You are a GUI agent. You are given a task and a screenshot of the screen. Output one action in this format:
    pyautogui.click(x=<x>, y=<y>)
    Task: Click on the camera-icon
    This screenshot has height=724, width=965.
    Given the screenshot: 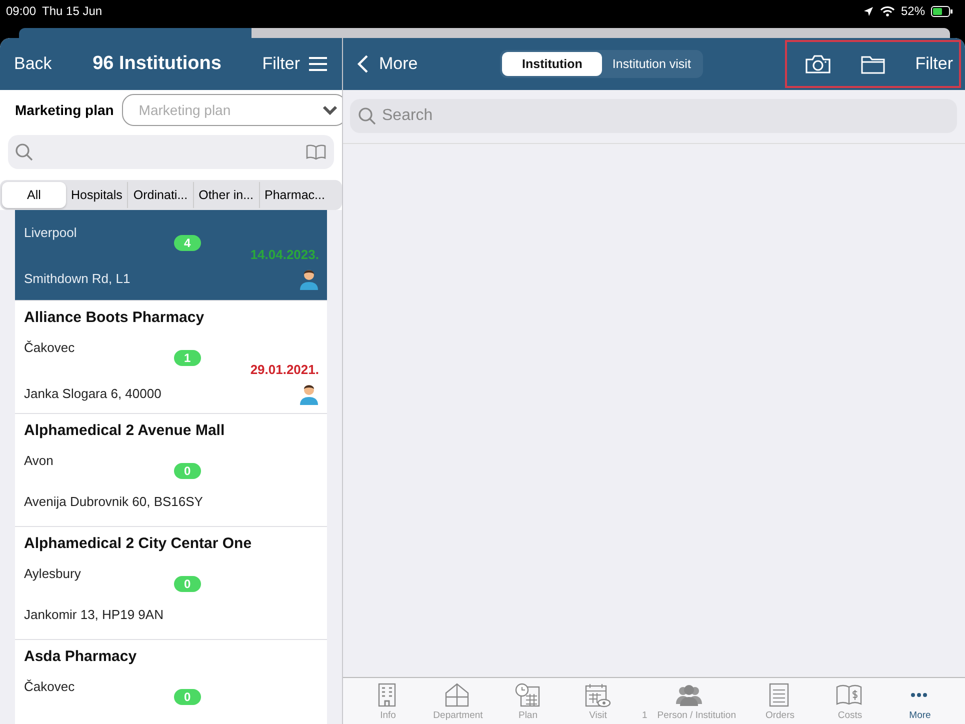 What is the action you would take?
    pyautogui.click(x=818, y=64)
    